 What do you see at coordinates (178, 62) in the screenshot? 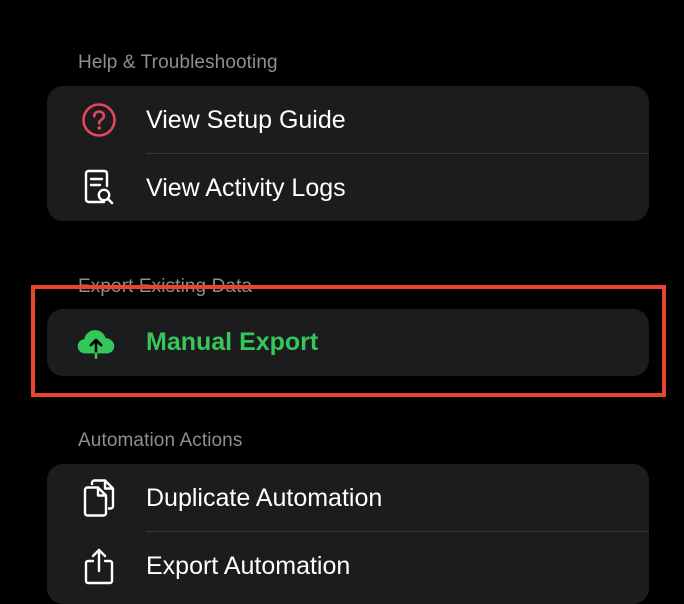
I see `section-header-help: Help & Troubleshooting` at bounding box center [178, 62].